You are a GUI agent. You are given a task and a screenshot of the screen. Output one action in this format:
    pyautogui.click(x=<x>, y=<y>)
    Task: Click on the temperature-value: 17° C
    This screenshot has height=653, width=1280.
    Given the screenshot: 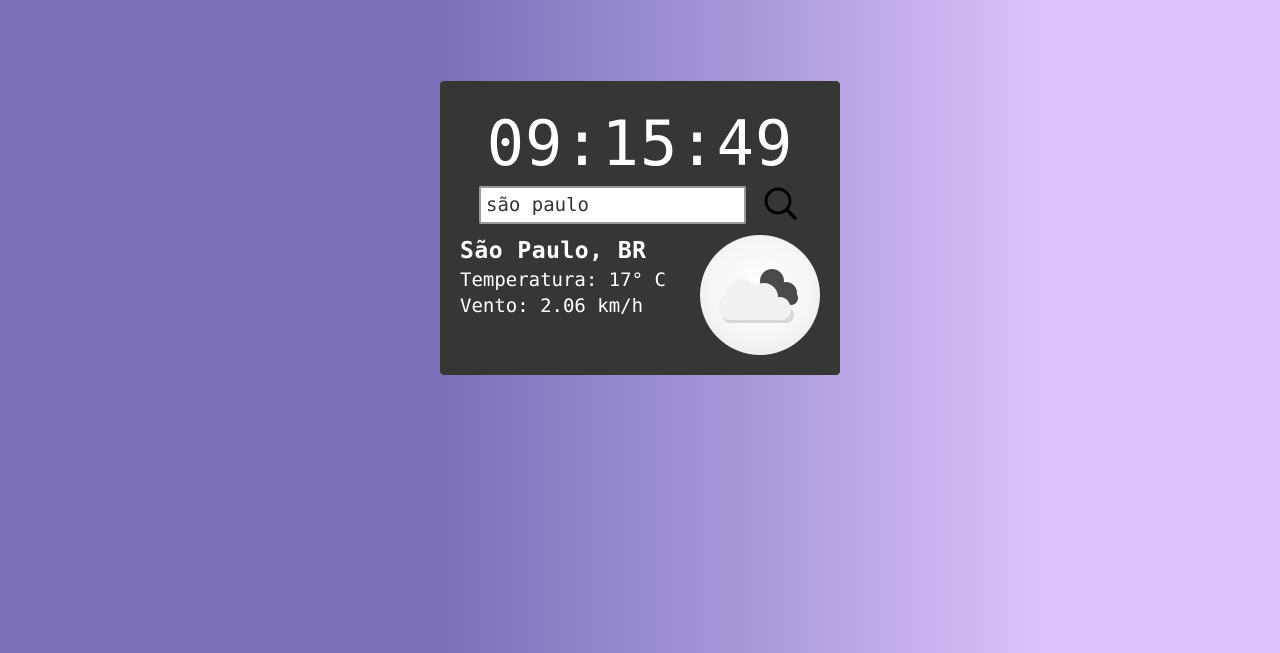 What is the action you would take?
    pyautogui.click(x=637, y=280)
    